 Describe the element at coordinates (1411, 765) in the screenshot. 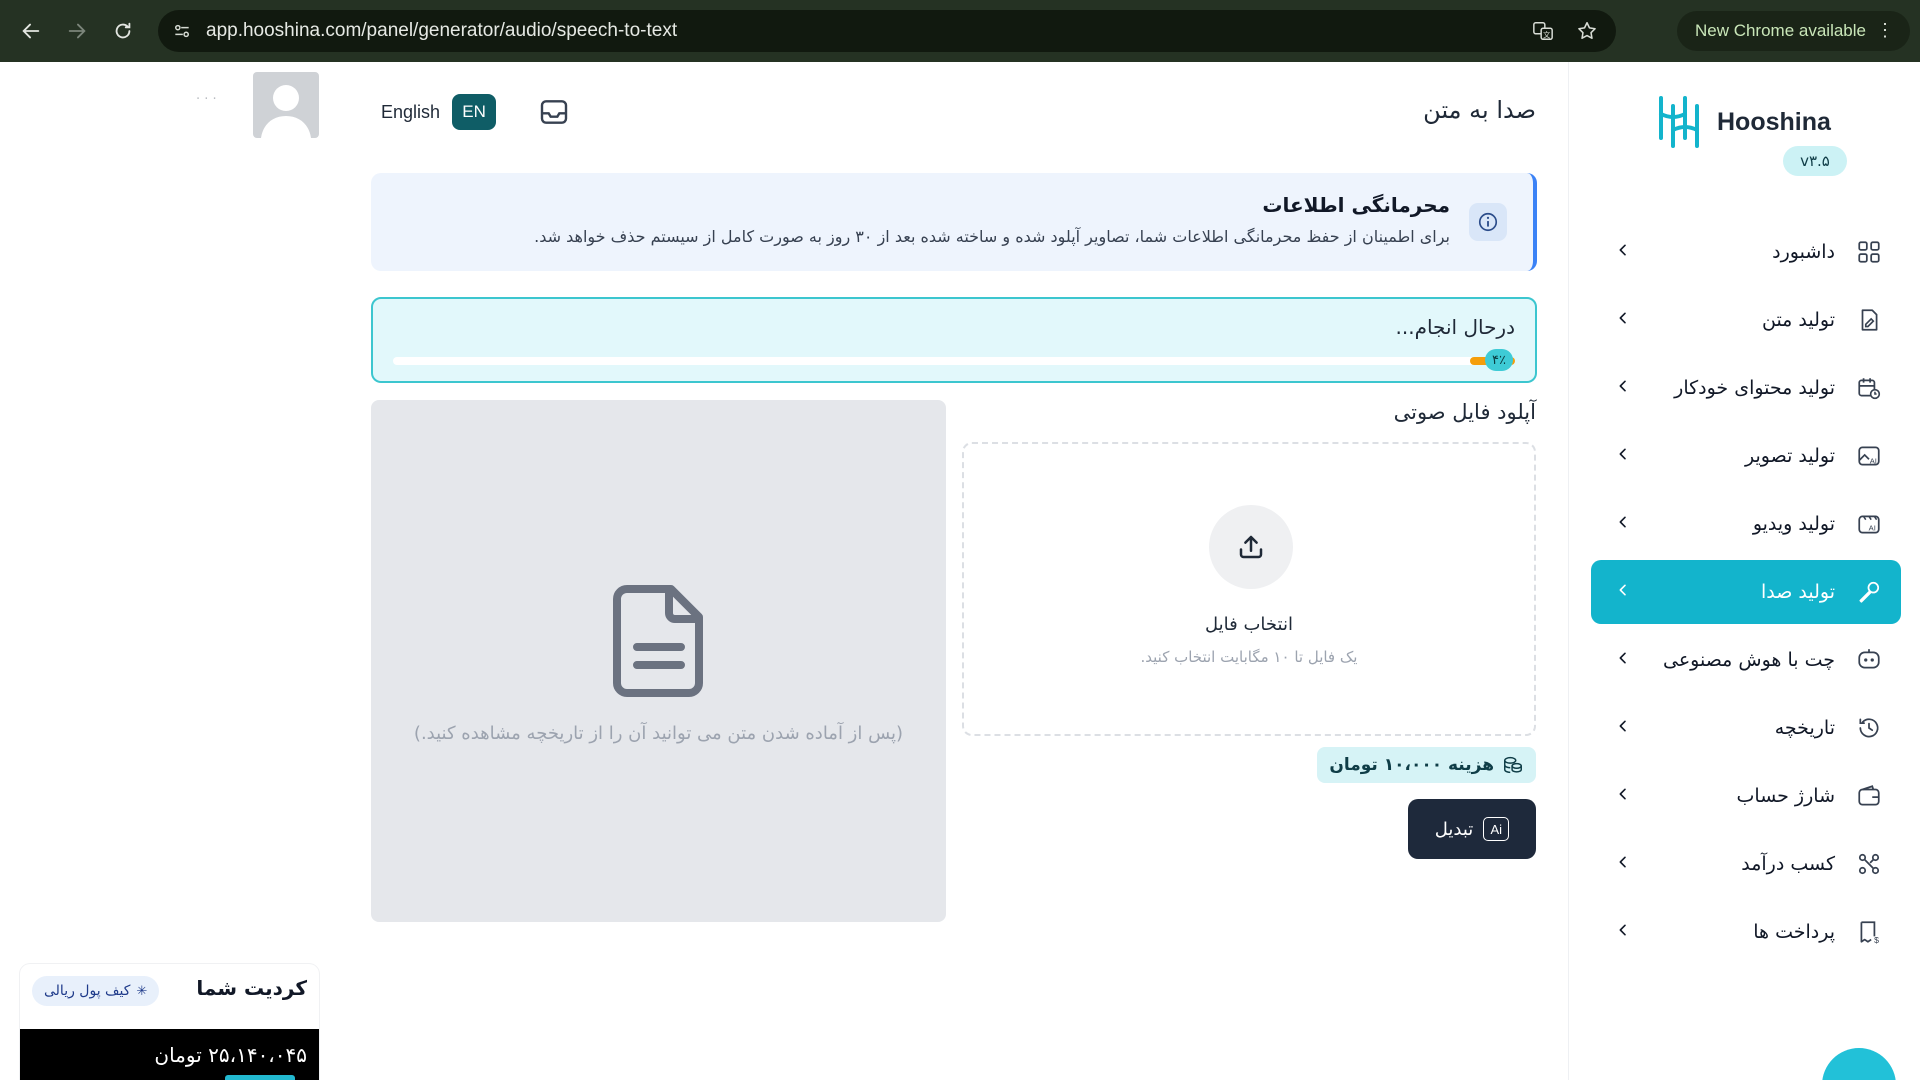

I see `cost-label: هزینه ۱۰،۰۰۰ تومان` at that location.